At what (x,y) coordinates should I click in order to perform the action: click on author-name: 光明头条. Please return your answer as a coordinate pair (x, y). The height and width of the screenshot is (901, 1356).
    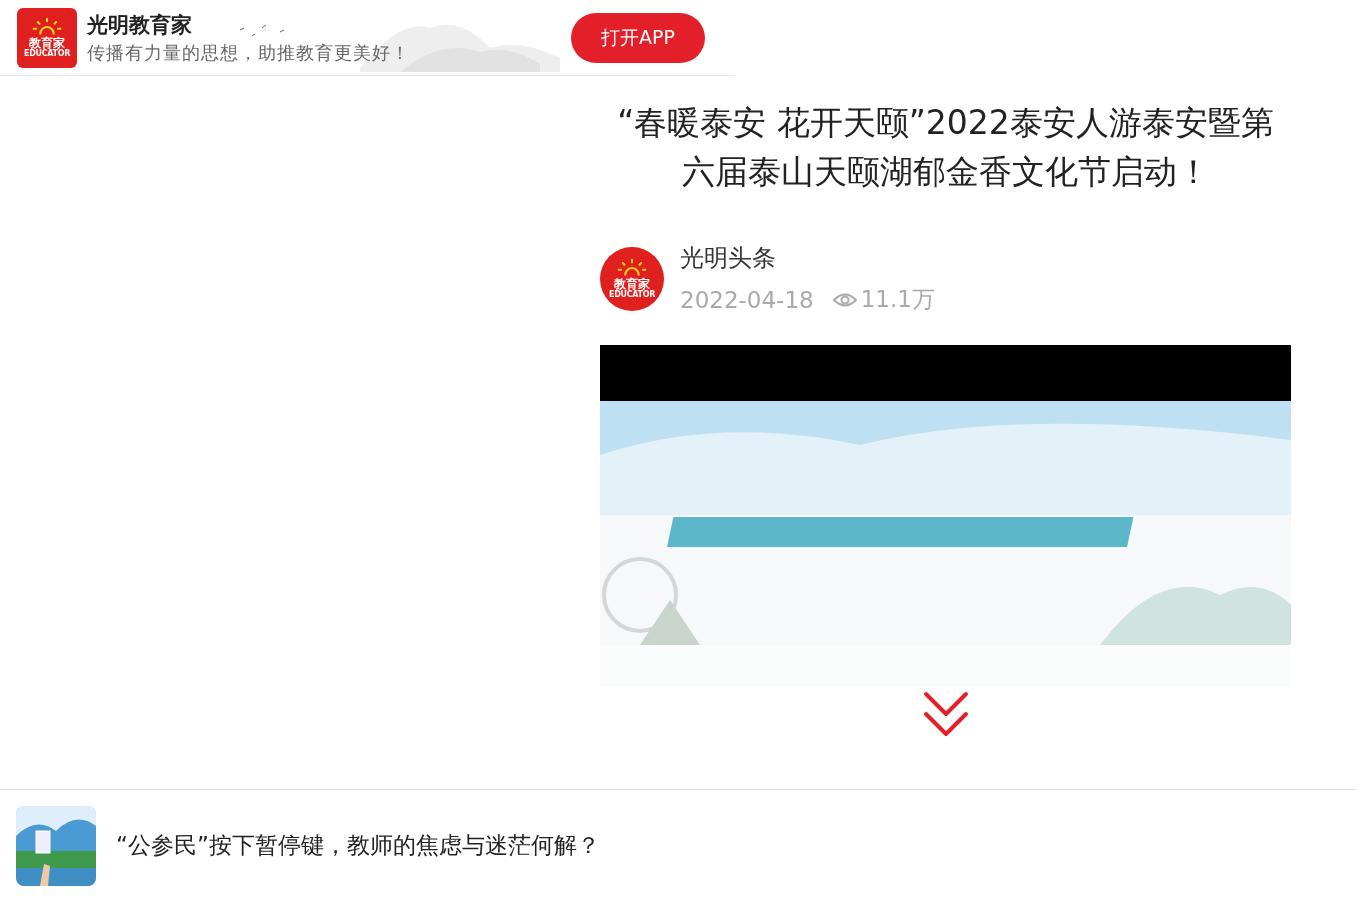
    Looking at the image, I should click on (728, 258).